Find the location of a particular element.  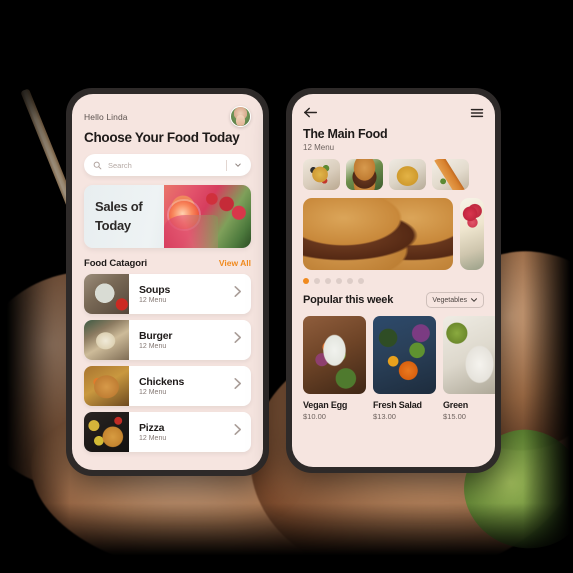

thumbnail-pizza is located at coordinates (321, 174).